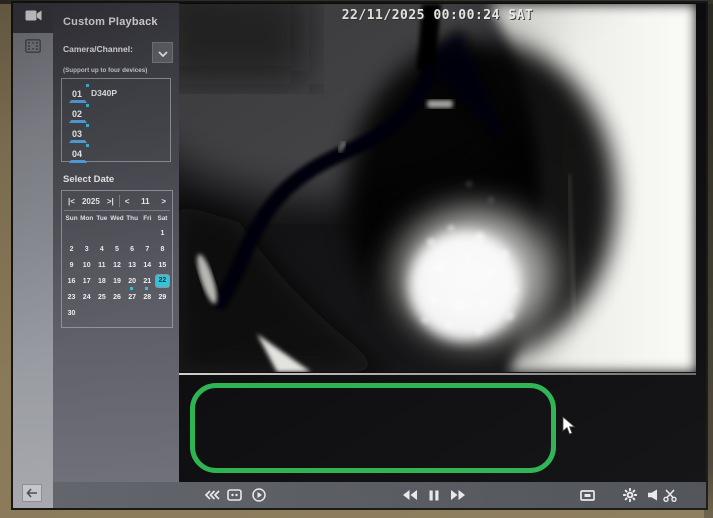  Describe the element at coordinates (379, 495) in the screenshot. I see `playback-toolbar` at that location.